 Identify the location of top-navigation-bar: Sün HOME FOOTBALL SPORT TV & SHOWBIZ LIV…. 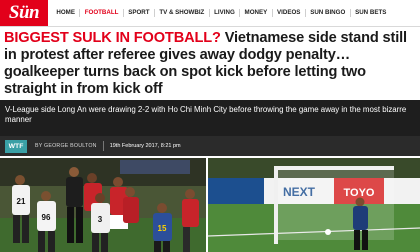
(210, 13).